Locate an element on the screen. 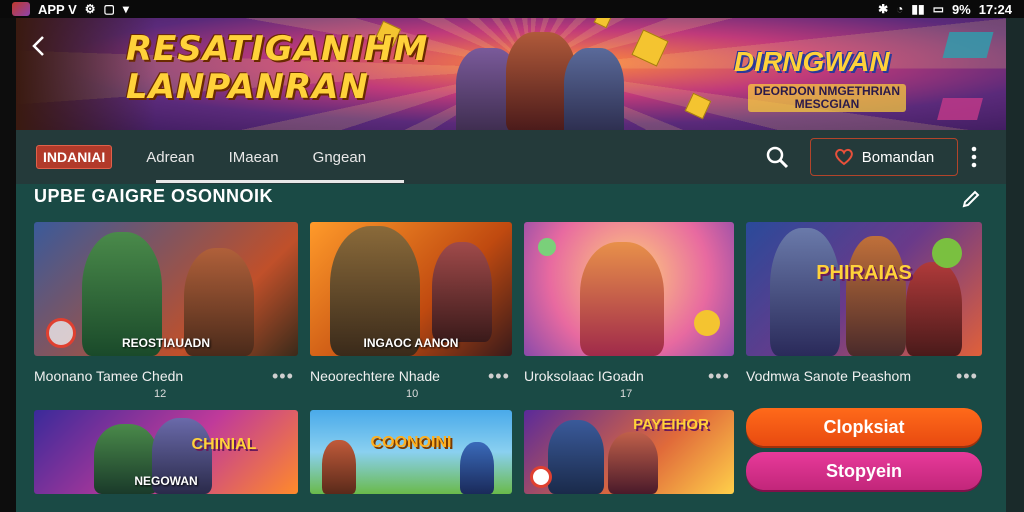 This screenshot has height=512, width=1024. thumb-label: INGAOC AANON is located at coordinates (411, 343).